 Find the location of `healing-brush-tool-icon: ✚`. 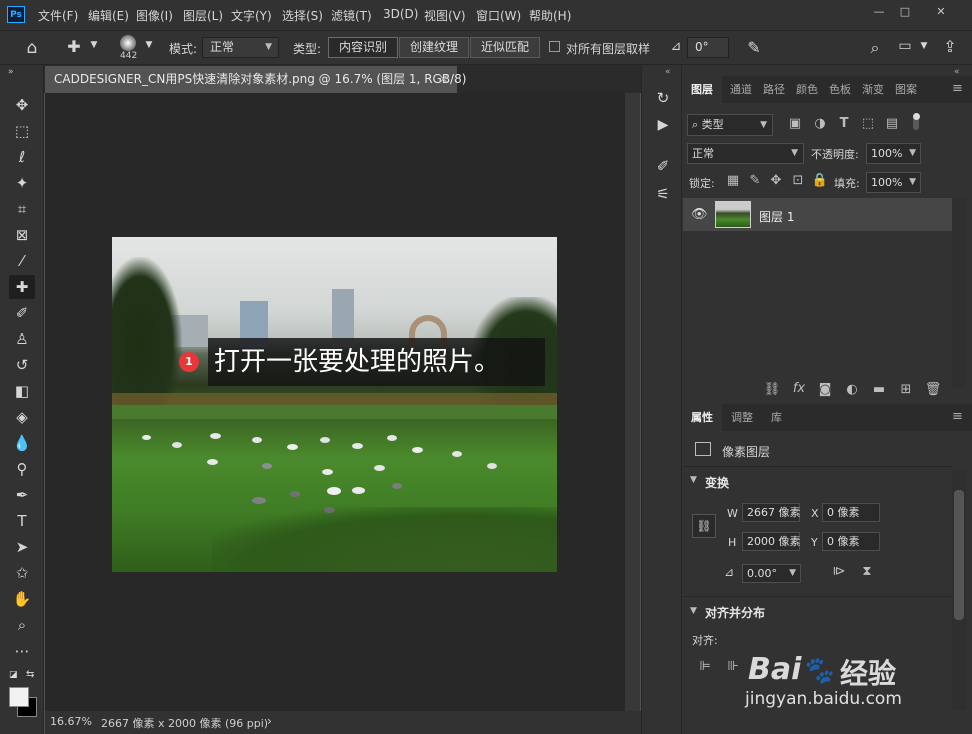

healing-brush-tool-icon: ✚ is located at coordinates (22, 287).